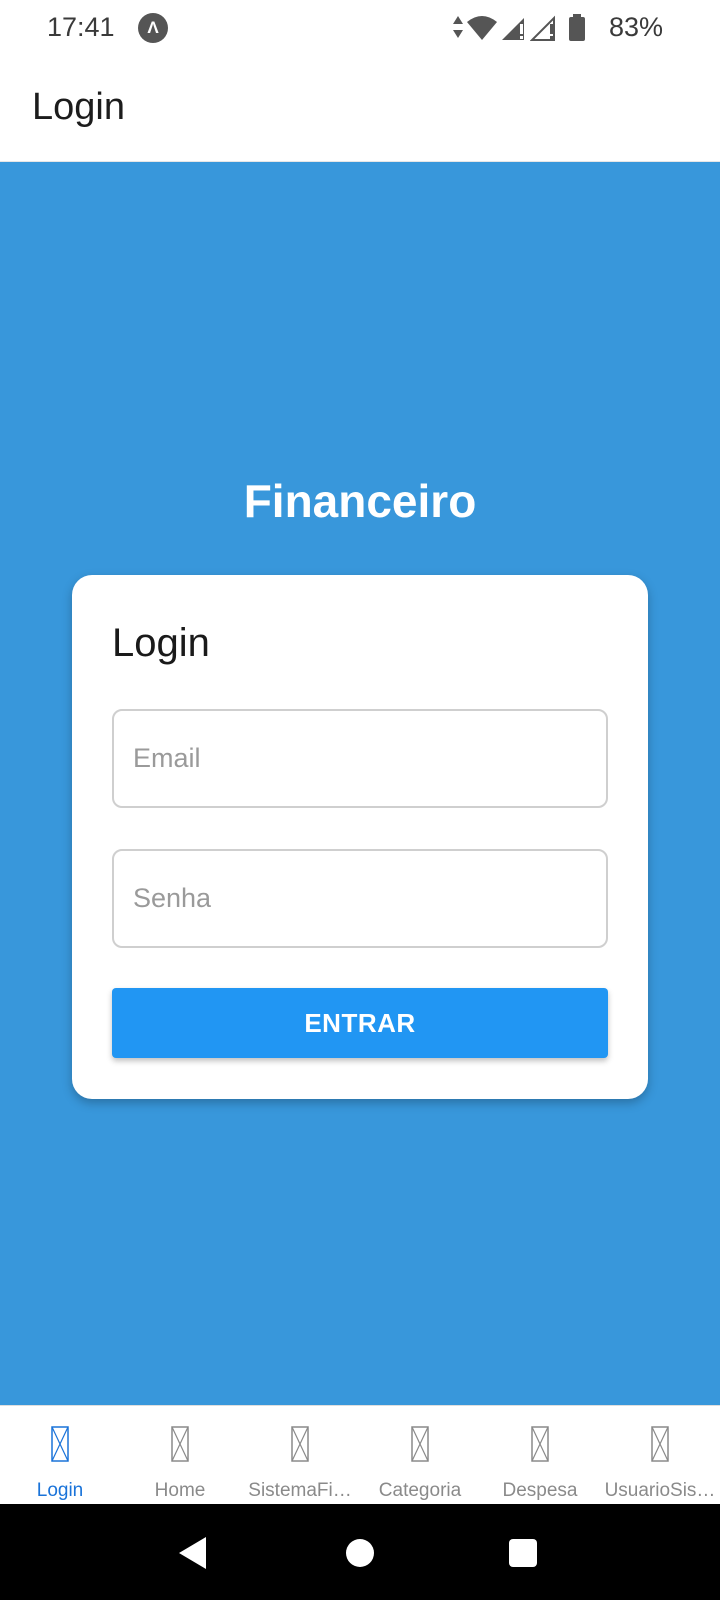 The image size is (720, 1600). I want to click on wifi-icon, so click(482, 28).